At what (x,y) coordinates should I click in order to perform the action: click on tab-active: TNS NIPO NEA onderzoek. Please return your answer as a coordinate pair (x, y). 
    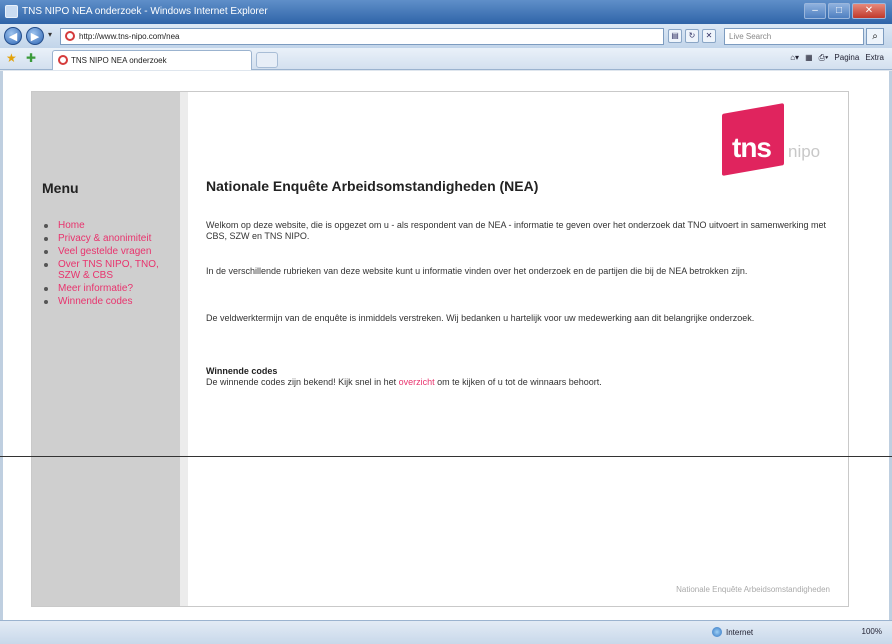
    Looking at the image, I should click on (152, 60).